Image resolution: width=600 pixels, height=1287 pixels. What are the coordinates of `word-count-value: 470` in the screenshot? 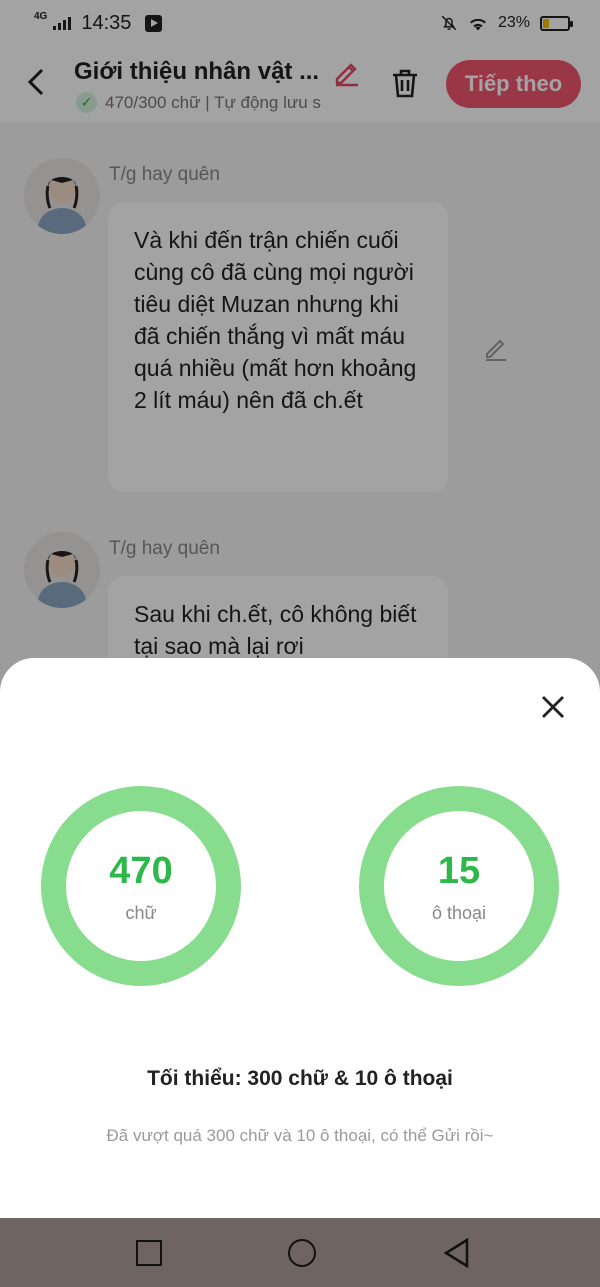 It's located at (141, 870).